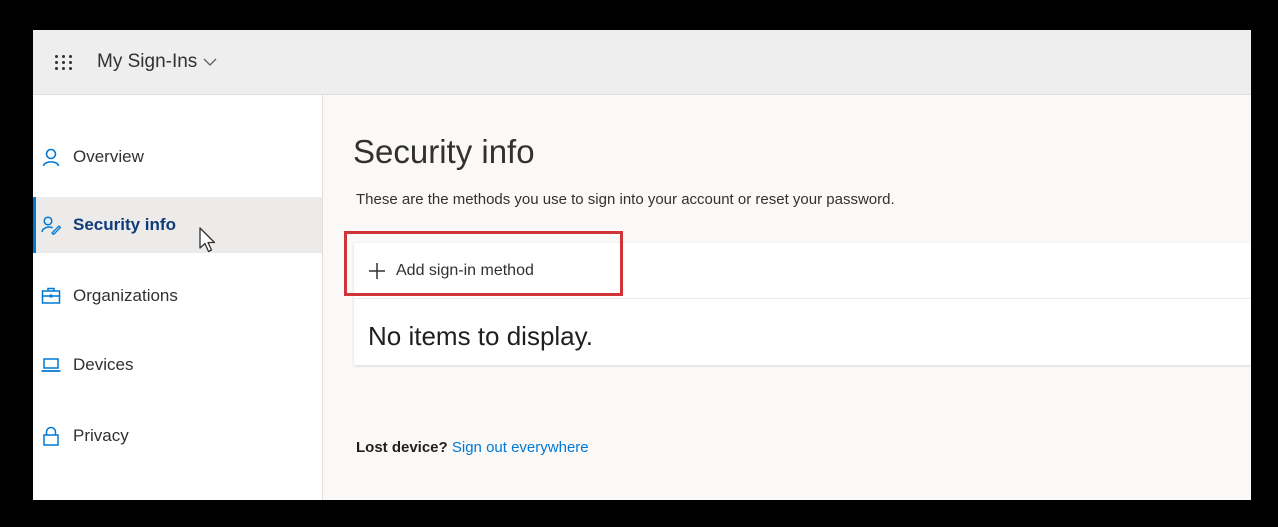  I want to click on active-indicator, so click(34, 225).